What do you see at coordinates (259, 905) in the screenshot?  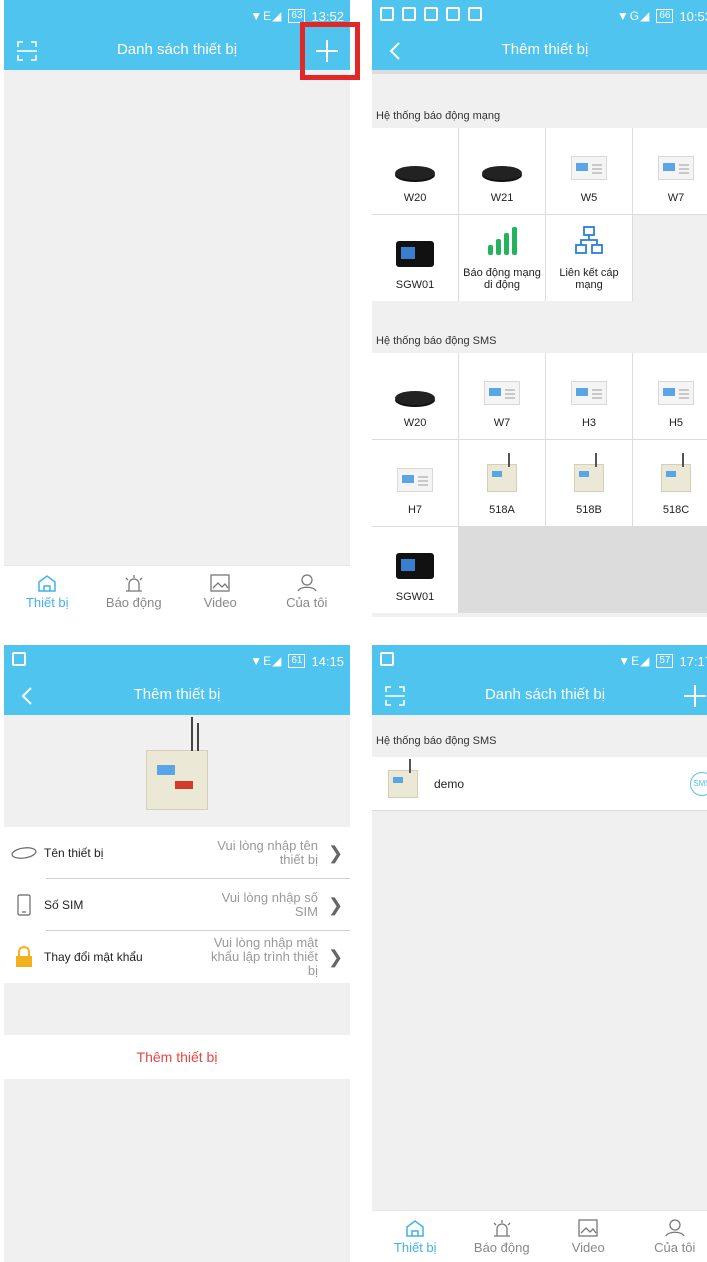 I see `sim-number-input: Vui lòng nhập số SIM` at bounding box center [259, 905].